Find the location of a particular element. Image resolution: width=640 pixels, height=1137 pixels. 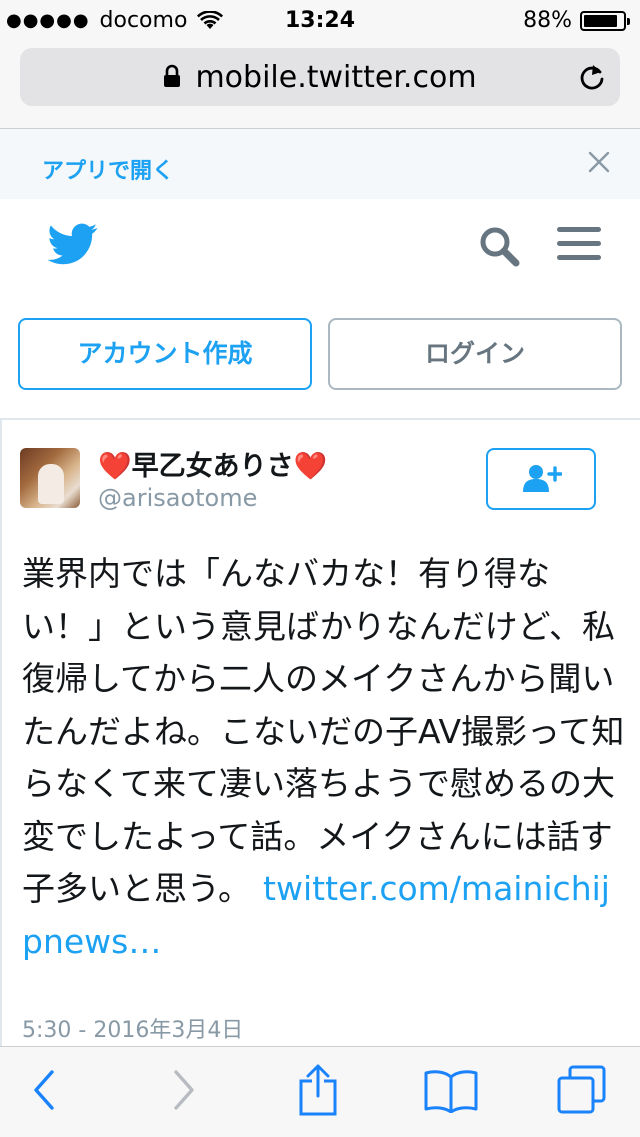

address-bar-content: mobile.twitter.com is located at coordinates (320, 77).